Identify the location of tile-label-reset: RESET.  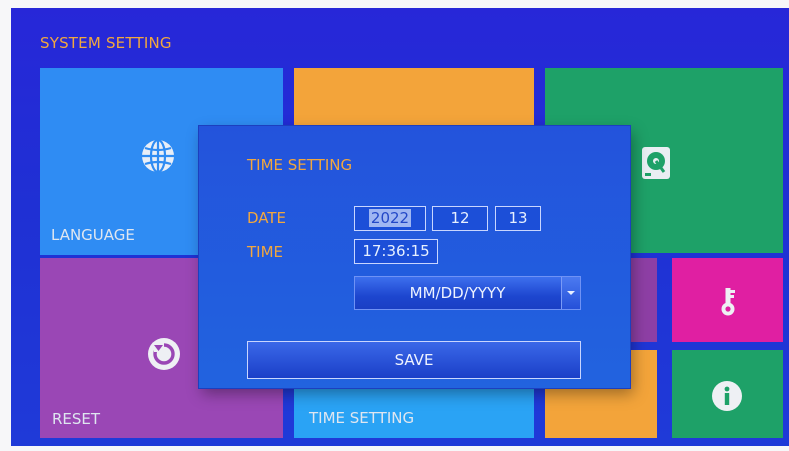
(76, 419).